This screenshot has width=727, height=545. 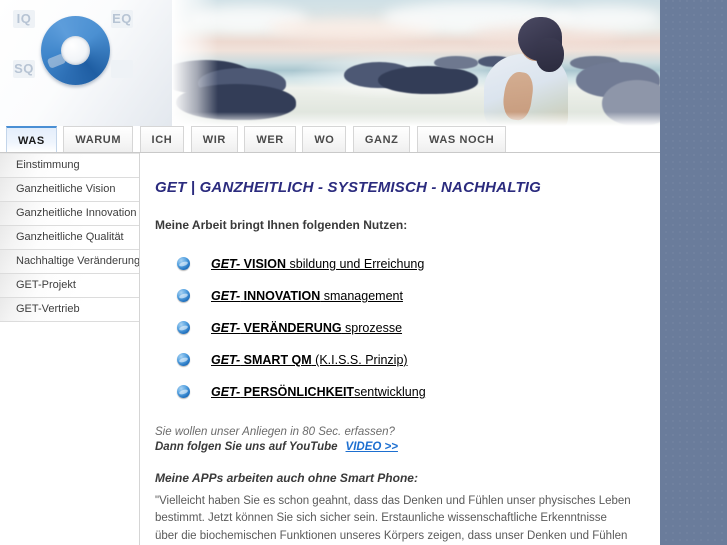 I want to click on banner-figure-hair-back, so click(x=550, y=55).